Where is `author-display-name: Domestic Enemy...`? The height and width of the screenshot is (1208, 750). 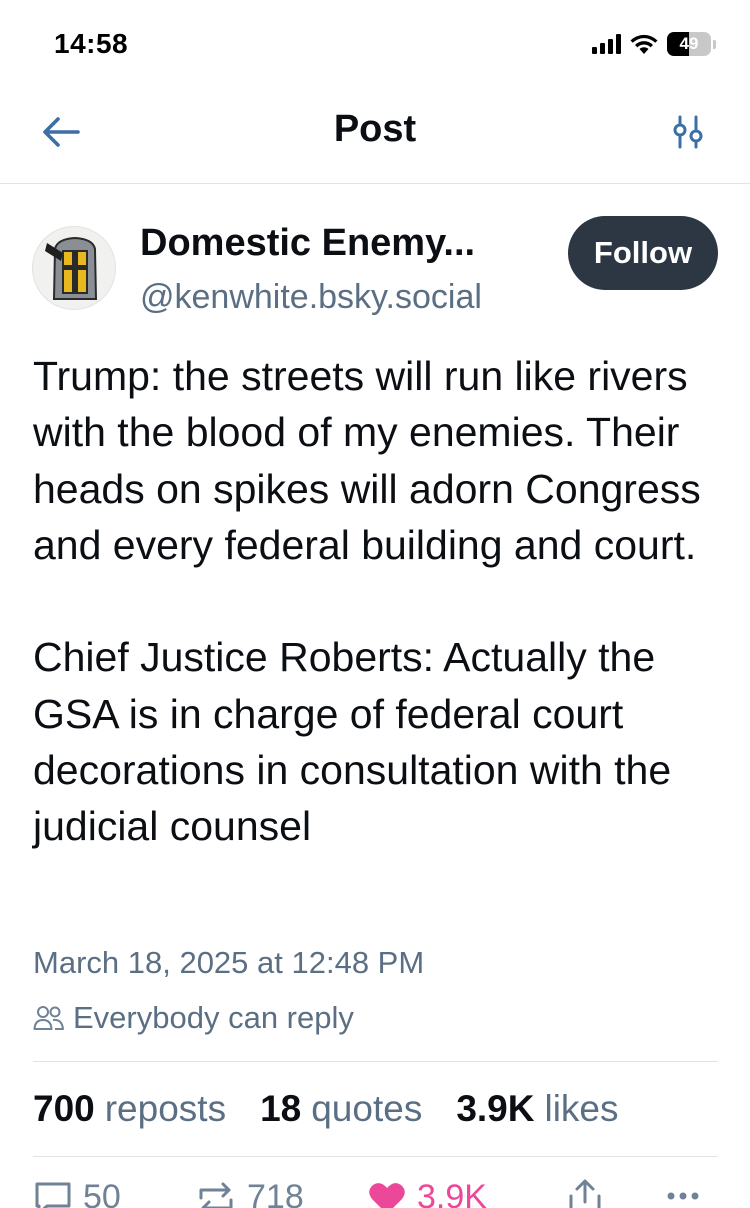 author-display-name: Domestic Enemy... is located at coordinates (307, 243).